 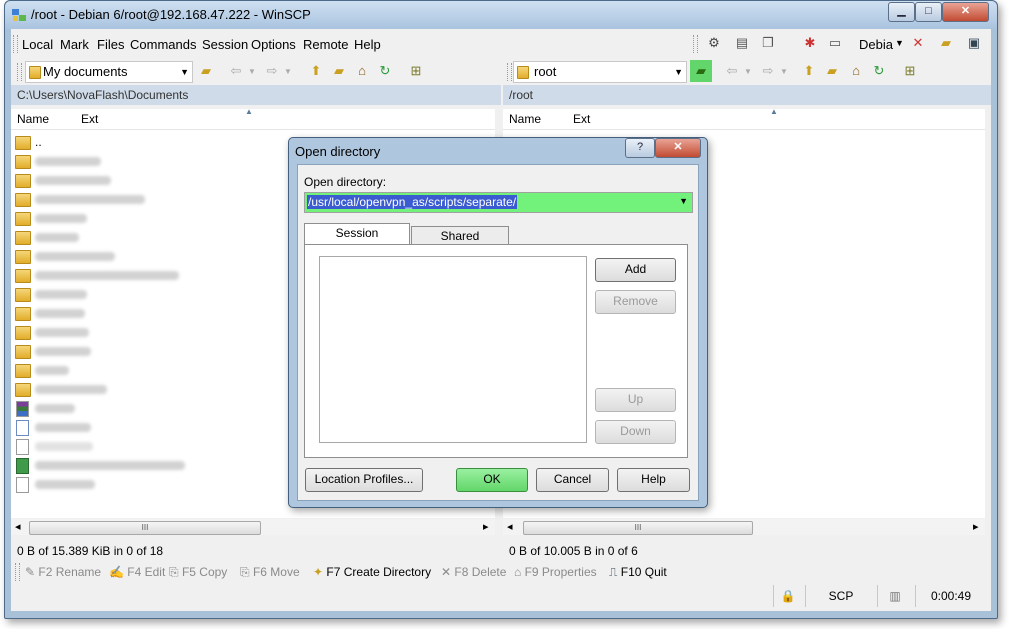 I want to click on edit-button: ✍ F4 Edit, so click(x=137, y=572).